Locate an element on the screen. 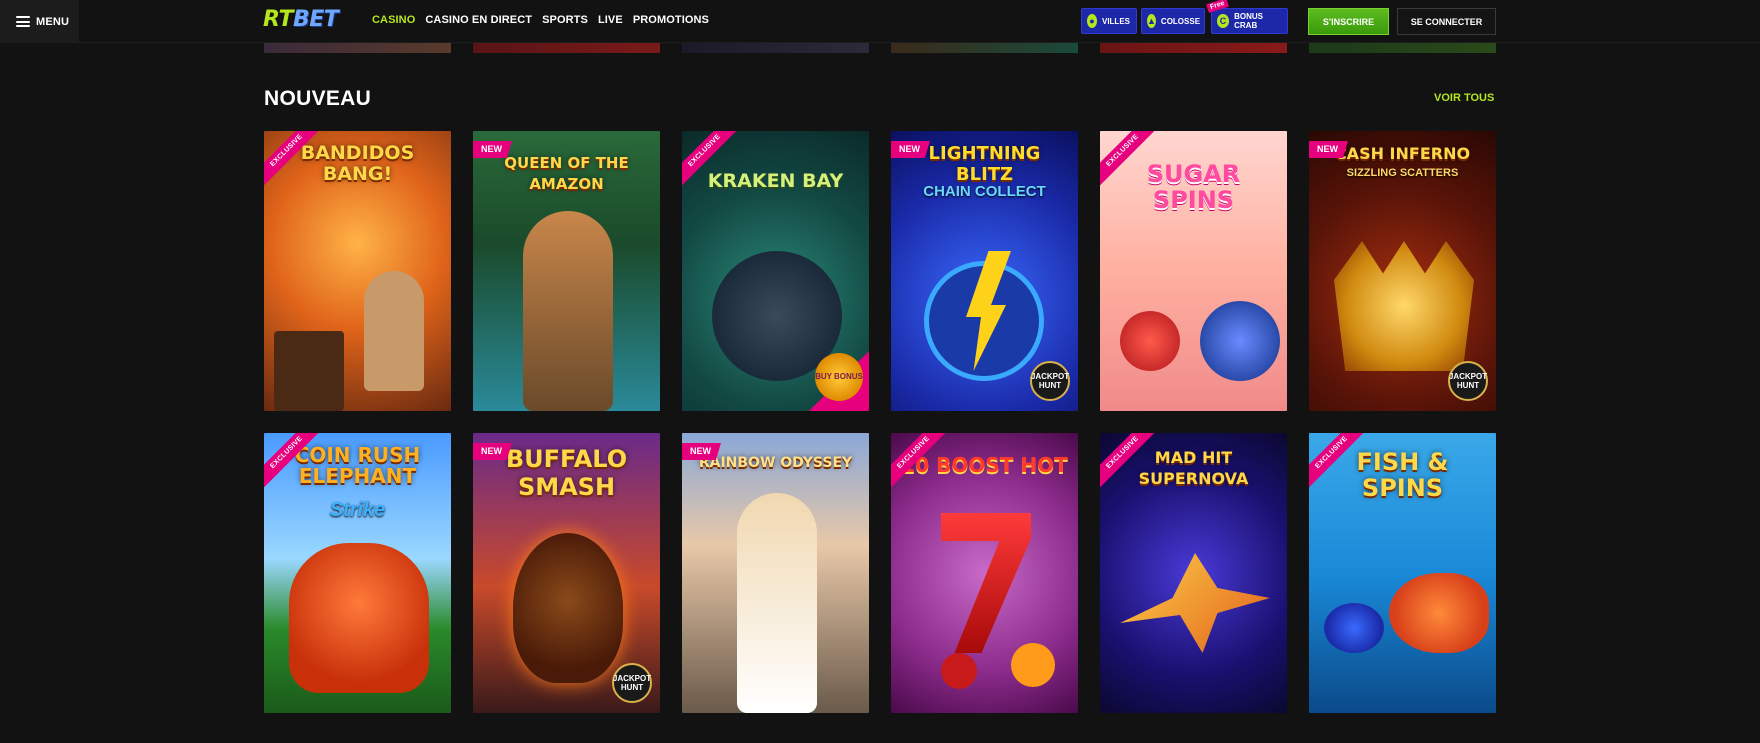 The height and width of the screenshot is (743, 1760). nav-casino-en-direct: CASINO EN DIRECT is located at coordinates (478, 20).